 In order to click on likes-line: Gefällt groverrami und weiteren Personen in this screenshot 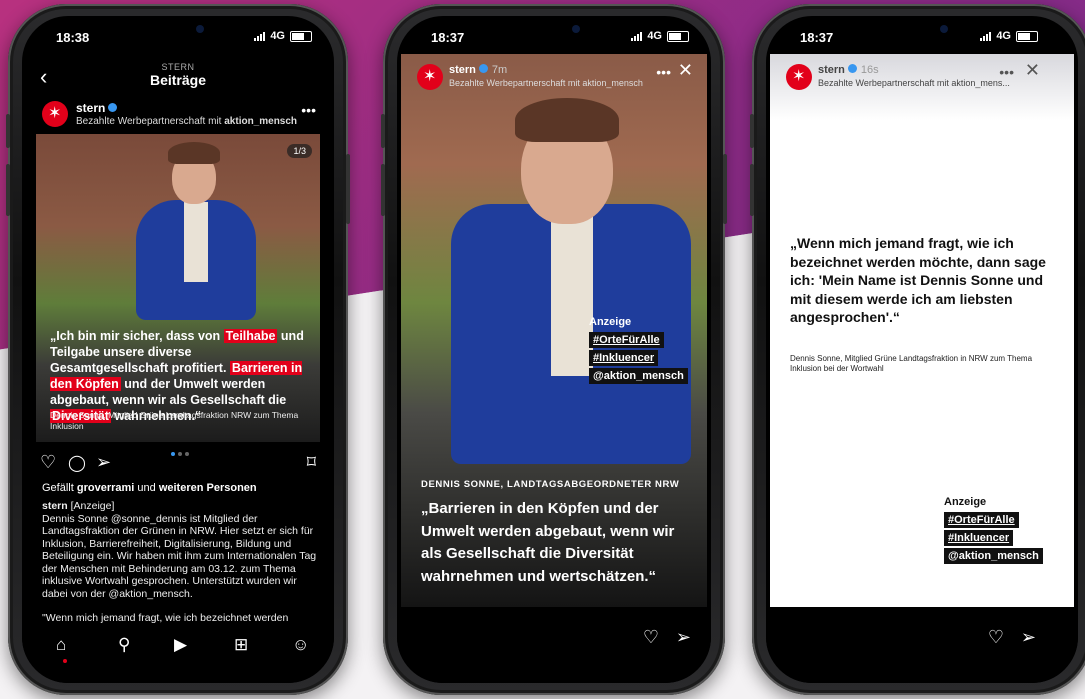, I will do `click(149, 488)`.